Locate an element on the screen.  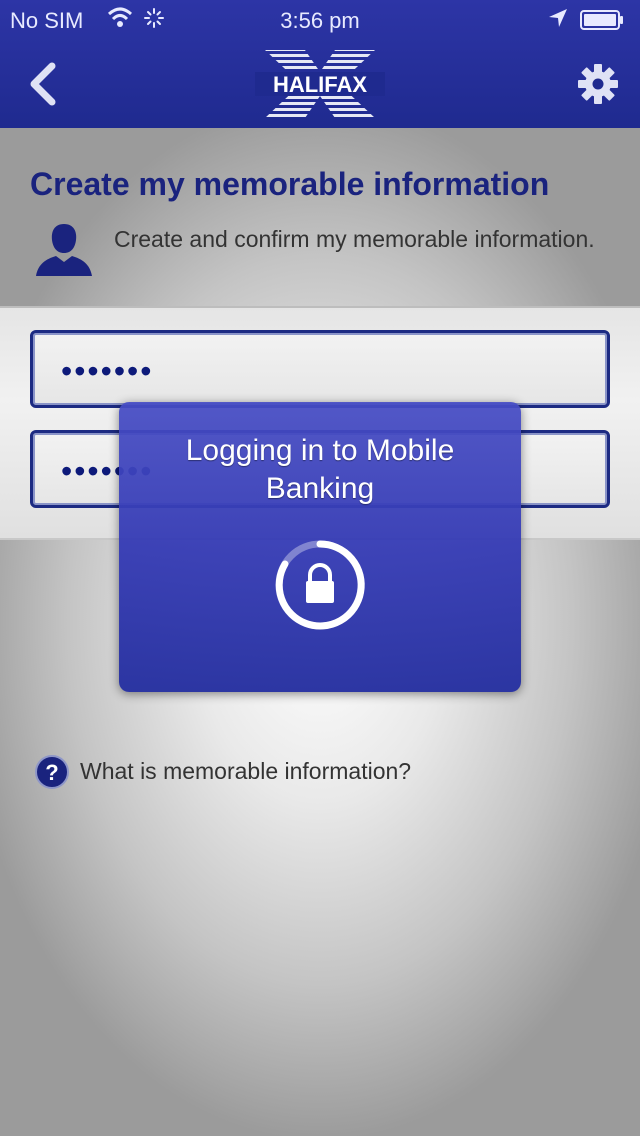
battery-icon is located at coordinates (601, 20).